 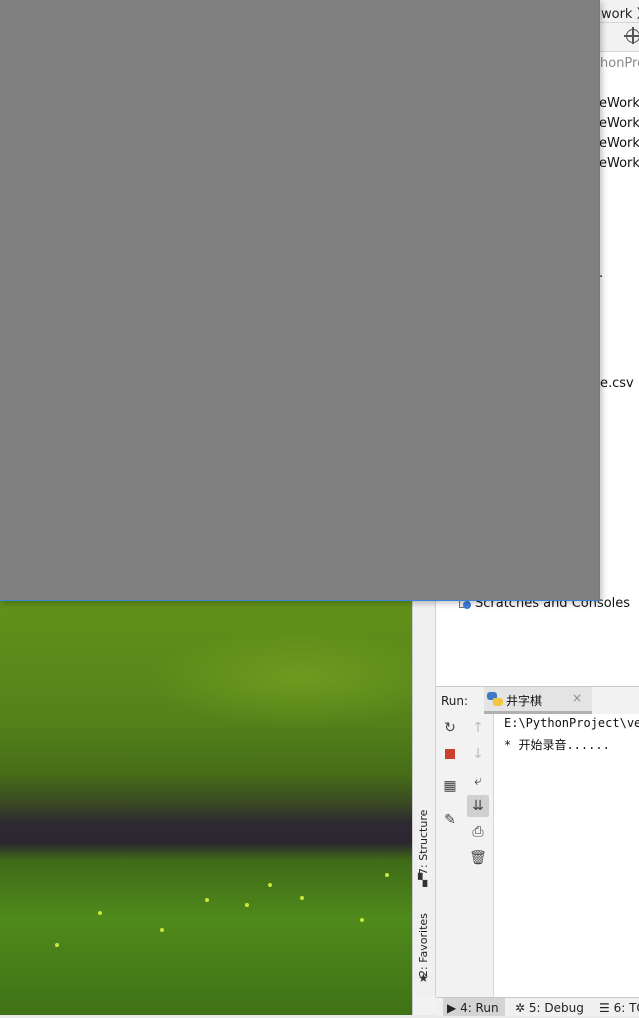 I want to click on trash-icon: 🗑, so click(x=478, y=858).